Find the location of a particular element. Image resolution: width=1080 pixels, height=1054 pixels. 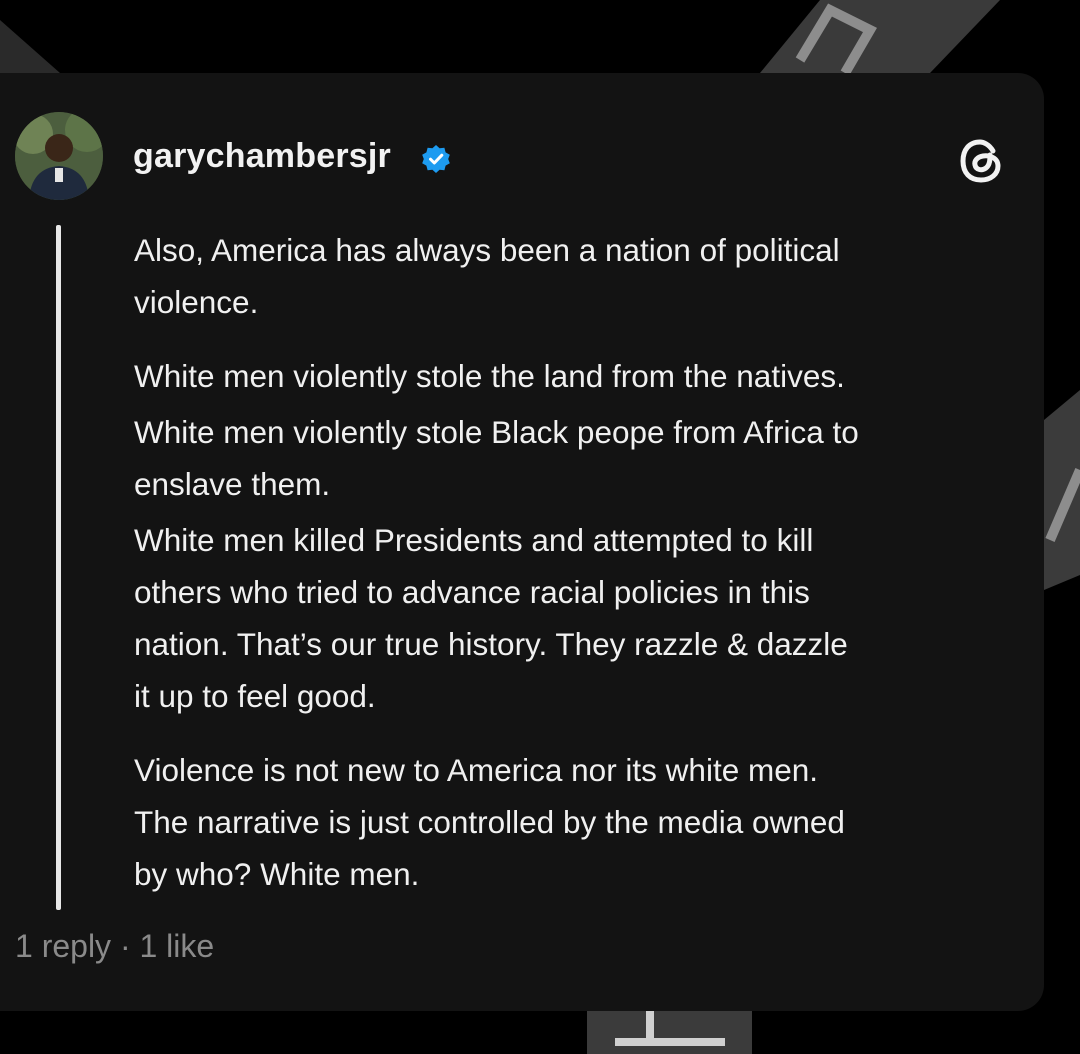

avatar is located at coordinates (59, 156).